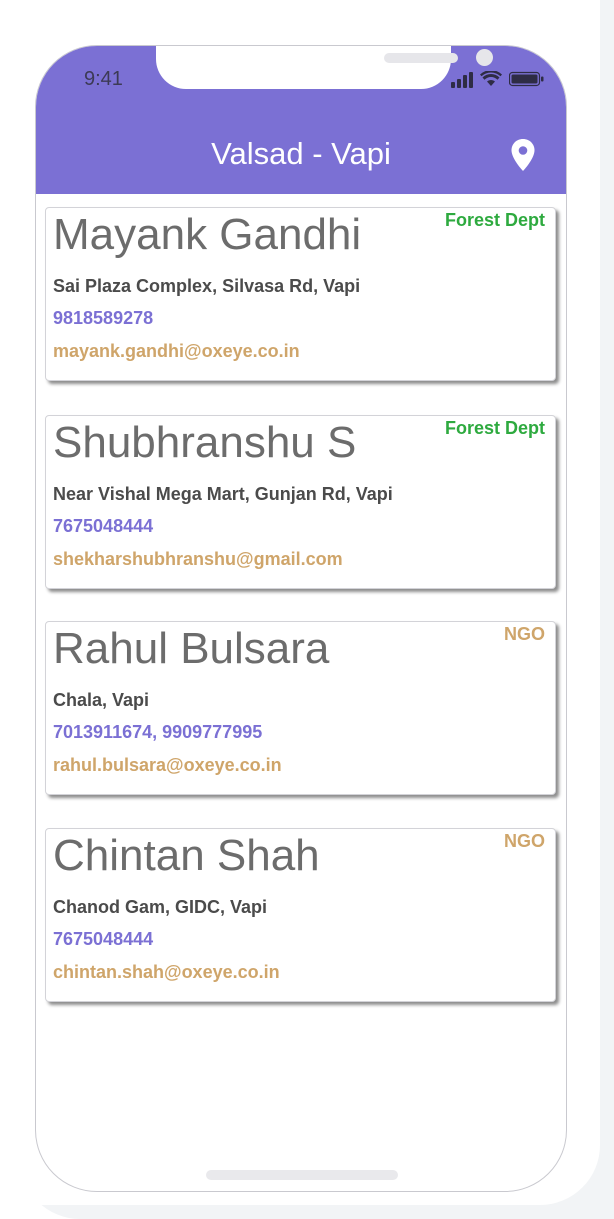  What do you see at coordinates (491, 78) in the screenshot?
I see `wifi-icon` at bounding box center [491, 78].